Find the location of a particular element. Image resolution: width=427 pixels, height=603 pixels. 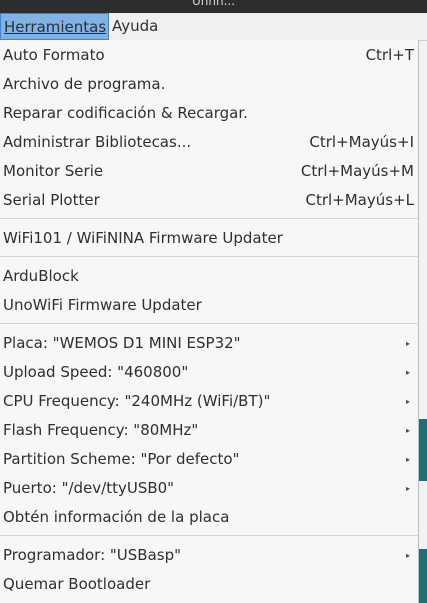

menu-item-monitor-serie: Monitor Serie Ctrl+Mayús+M is located at coordinates (209, 171).